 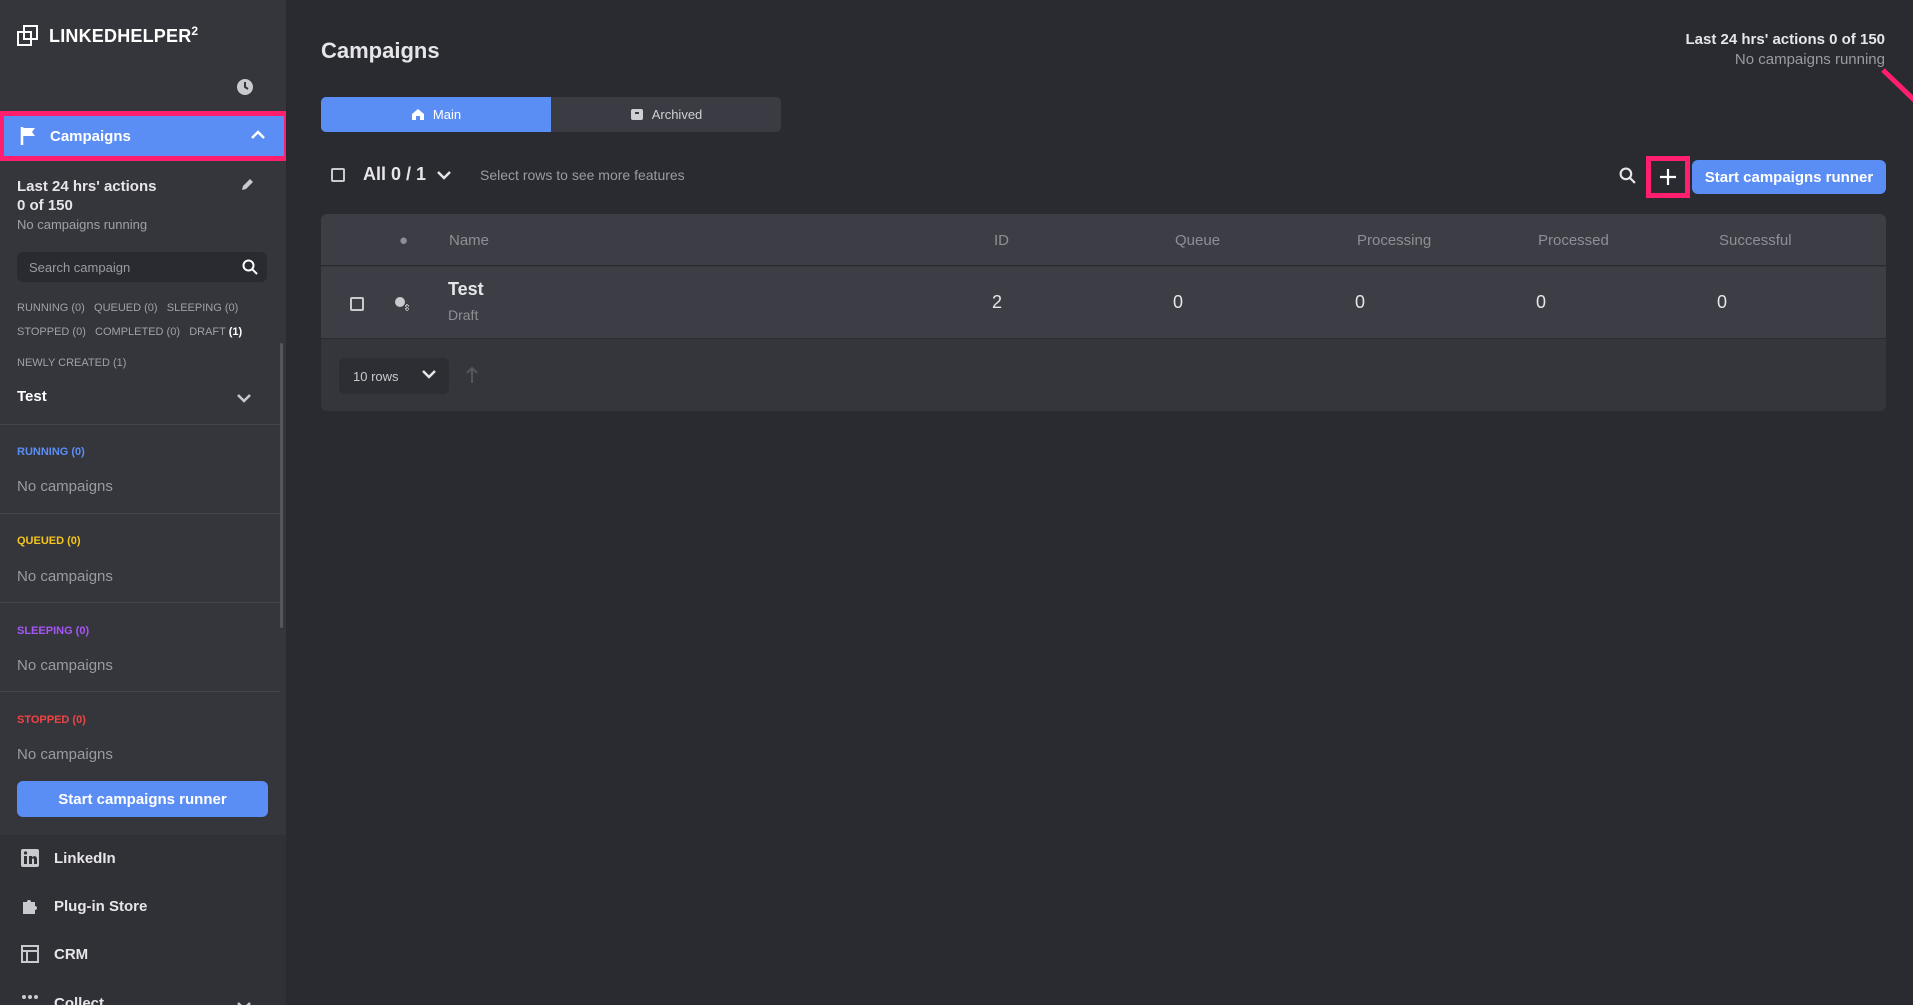 I want to click on stats-subtext: No campaigns running, so click(x=82, y=224).